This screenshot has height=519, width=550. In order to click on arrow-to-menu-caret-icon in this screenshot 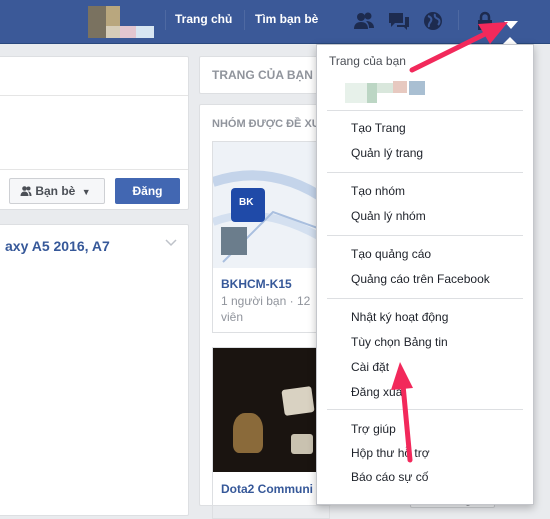, I will do `click(458, 47)`.